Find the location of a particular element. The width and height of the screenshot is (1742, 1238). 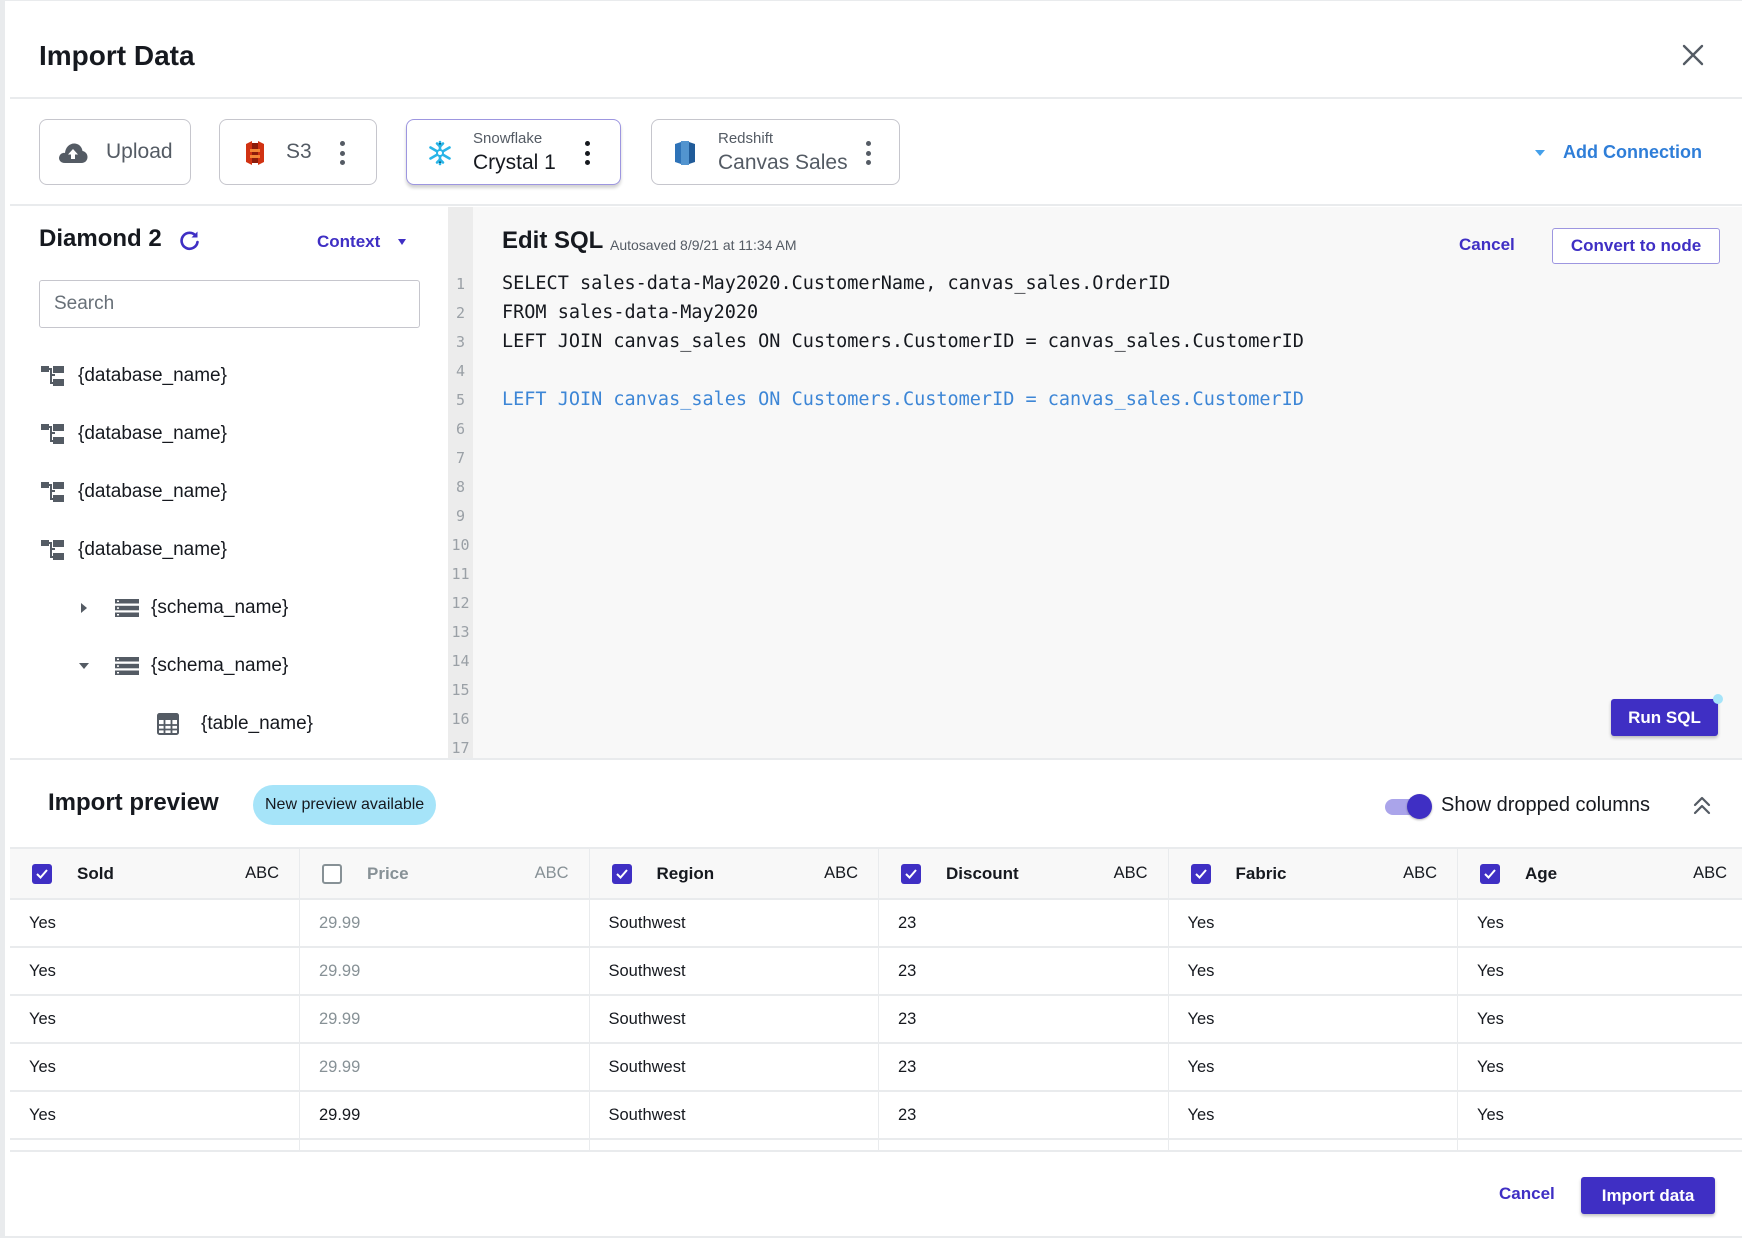

import-preview-title: Import preview is located at coordinates (133, 802).